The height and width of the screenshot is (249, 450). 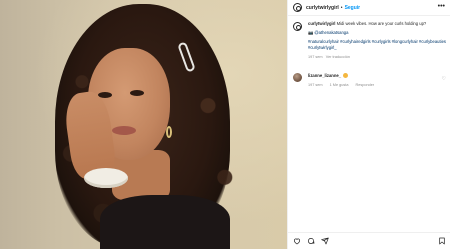 I want to click on comment-username: lizanne_lizanne_, so click(x=324, y=75).